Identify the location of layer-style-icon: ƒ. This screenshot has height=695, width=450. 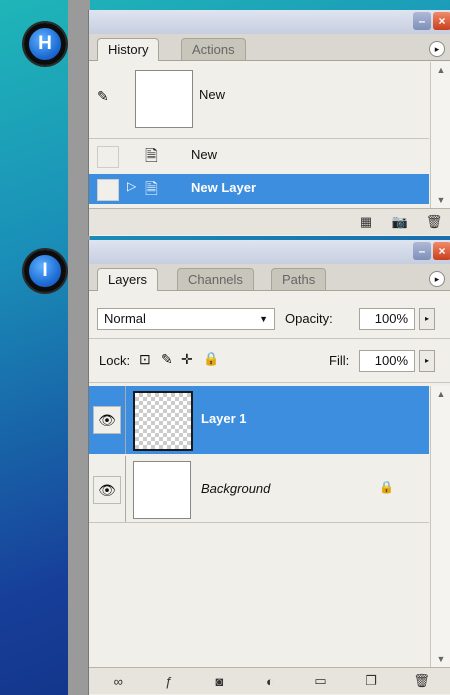
(169, 681).